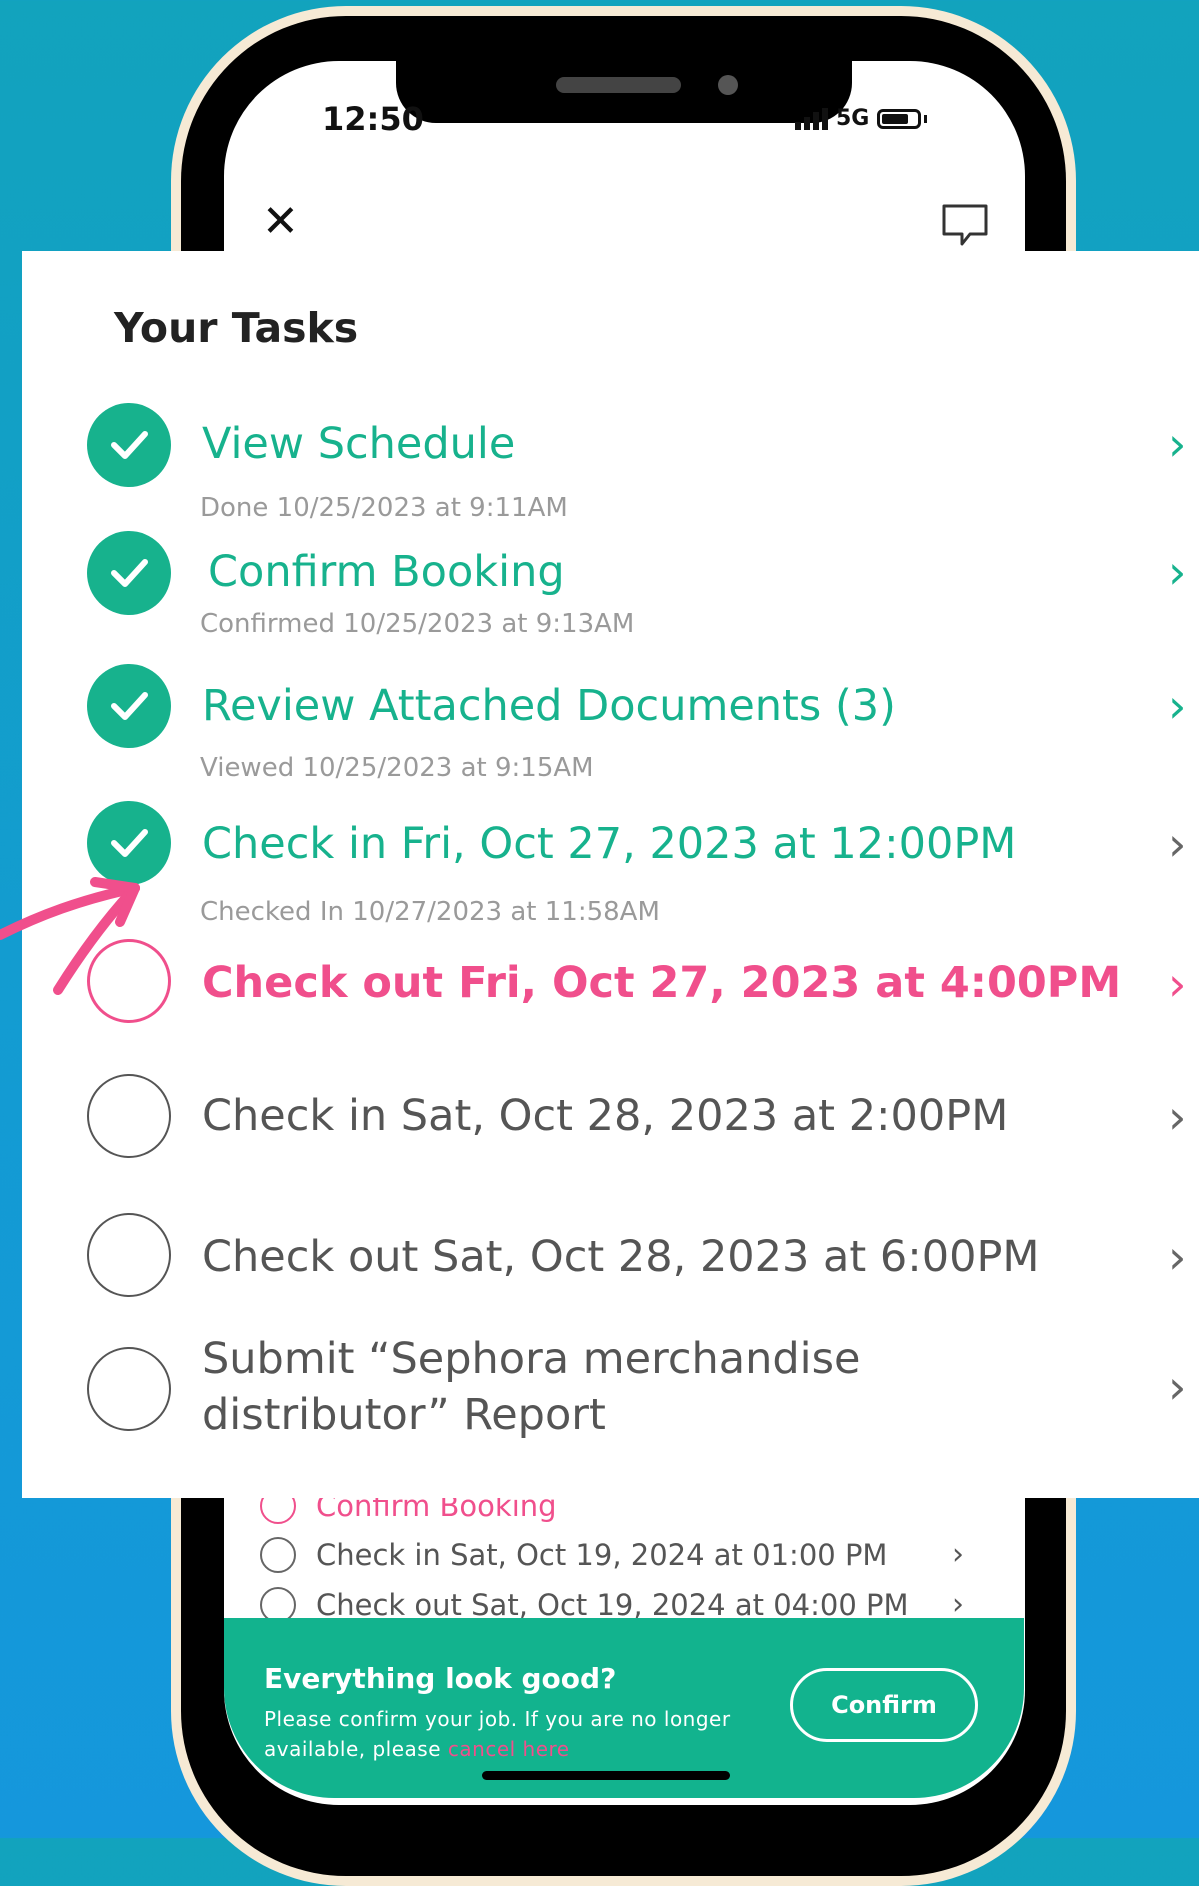 Image resolution: width=1199 pixels, height=1886 pixels. I want to click on status-indicators: 5G, so click(861, 118).